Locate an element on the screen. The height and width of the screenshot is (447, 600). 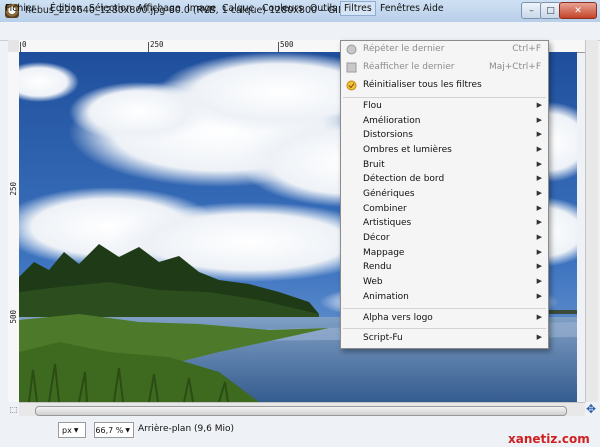
submenu-script-fu: Script-Fu ▶ is located at coordinates (444, 339).